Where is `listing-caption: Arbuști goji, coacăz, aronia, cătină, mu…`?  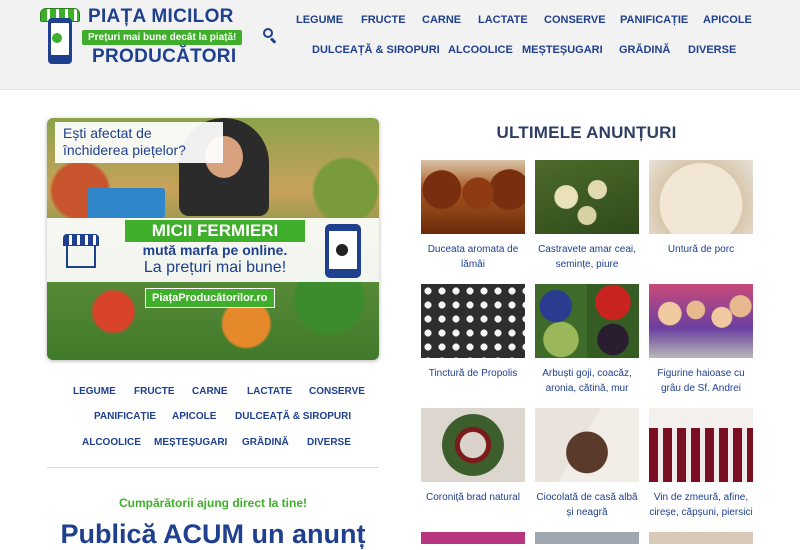 listing-caption: Arbuști goji, coacăz, aronia, cătină, mu… is located at coordinates (587, 381).